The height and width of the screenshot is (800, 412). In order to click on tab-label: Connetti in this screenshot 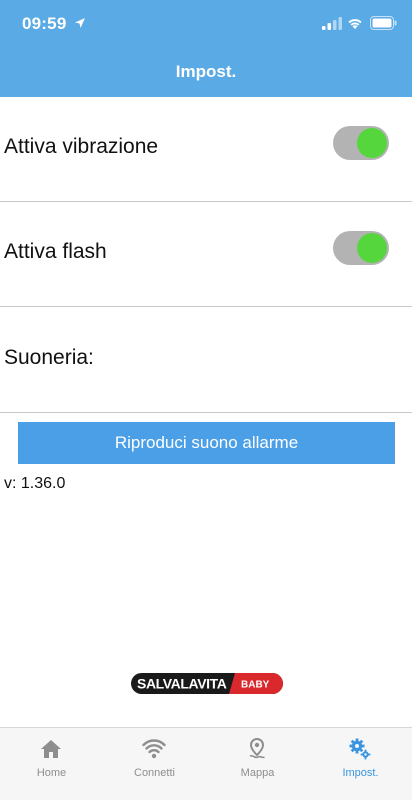, I will do `click(154, 773)`.